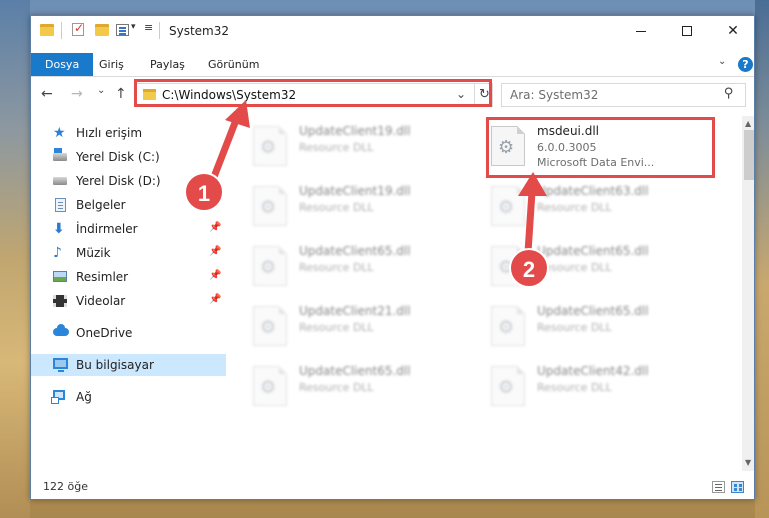  I want to click on refresh-icon: ↻, so click(484, 95).